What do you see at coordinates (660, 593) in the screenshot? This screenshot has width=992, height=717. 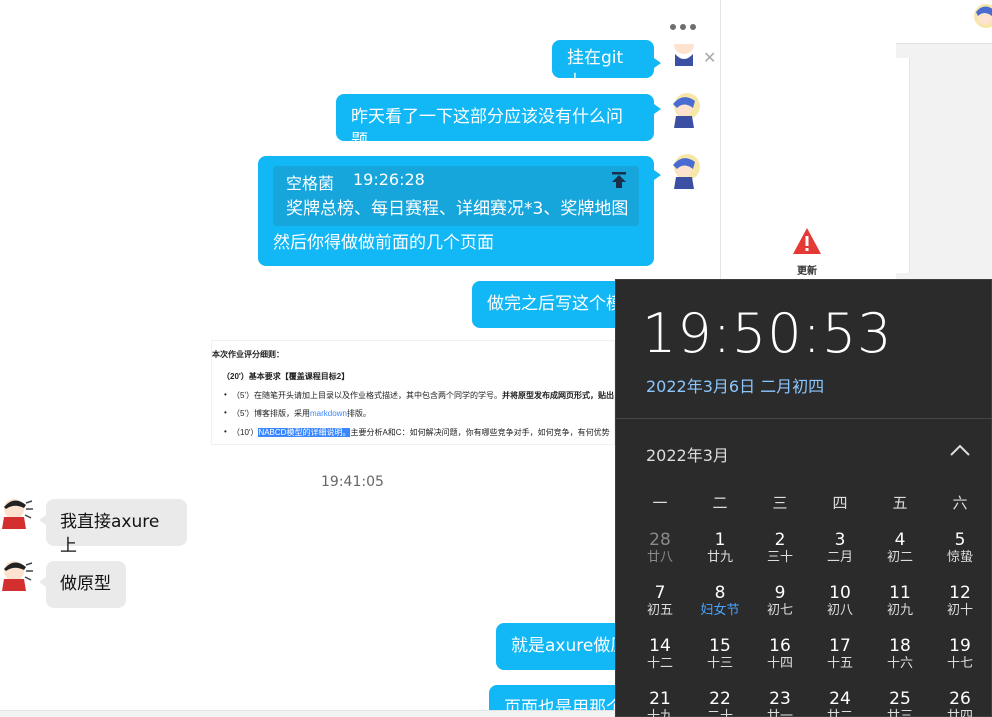 I see `day-number: 7` at bounding box center [660, 593].